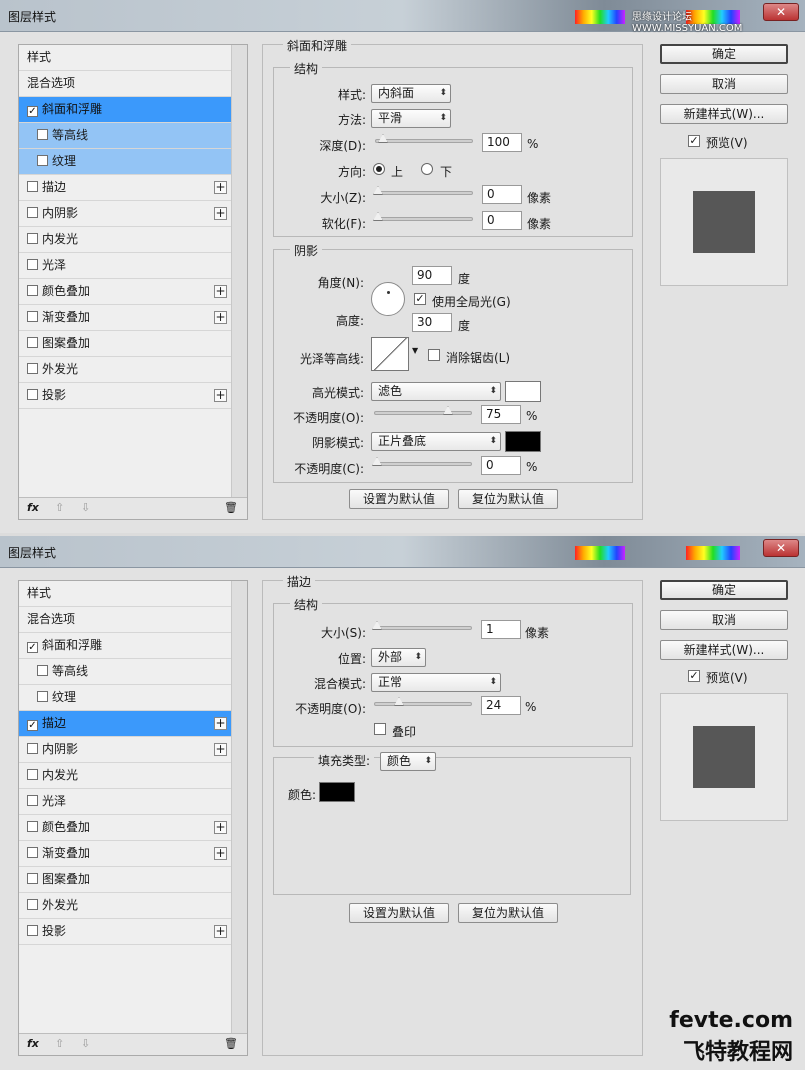 The height and width of the screenshot is (1070, 805). Describe the element at coordinates (501, 629) in the screenshot. I see `size-input: 1` at that location.